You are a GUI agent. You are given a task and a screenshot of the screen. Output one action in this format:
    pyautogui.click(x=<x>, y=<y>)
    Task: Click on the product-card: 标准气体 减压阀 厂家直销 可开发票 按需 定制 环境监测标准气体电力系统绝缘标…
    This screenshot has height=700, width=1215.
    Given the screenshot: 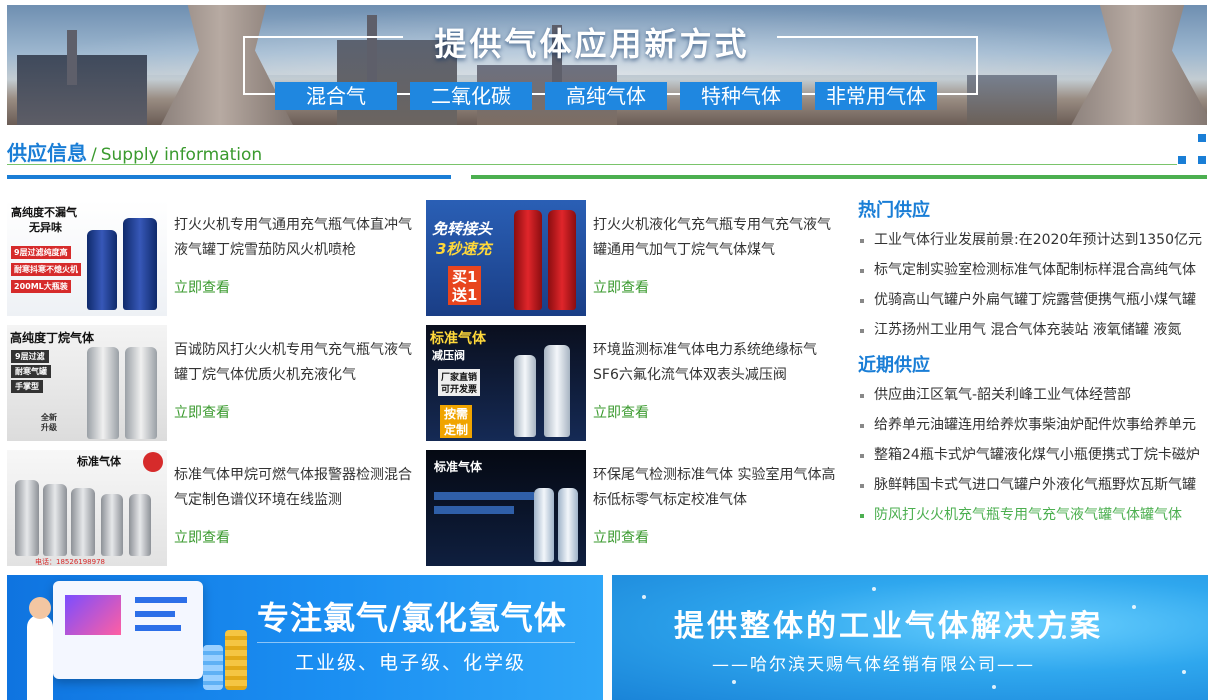 What is the action you would take?
    pyautogui.click(x=632, y=383)
    